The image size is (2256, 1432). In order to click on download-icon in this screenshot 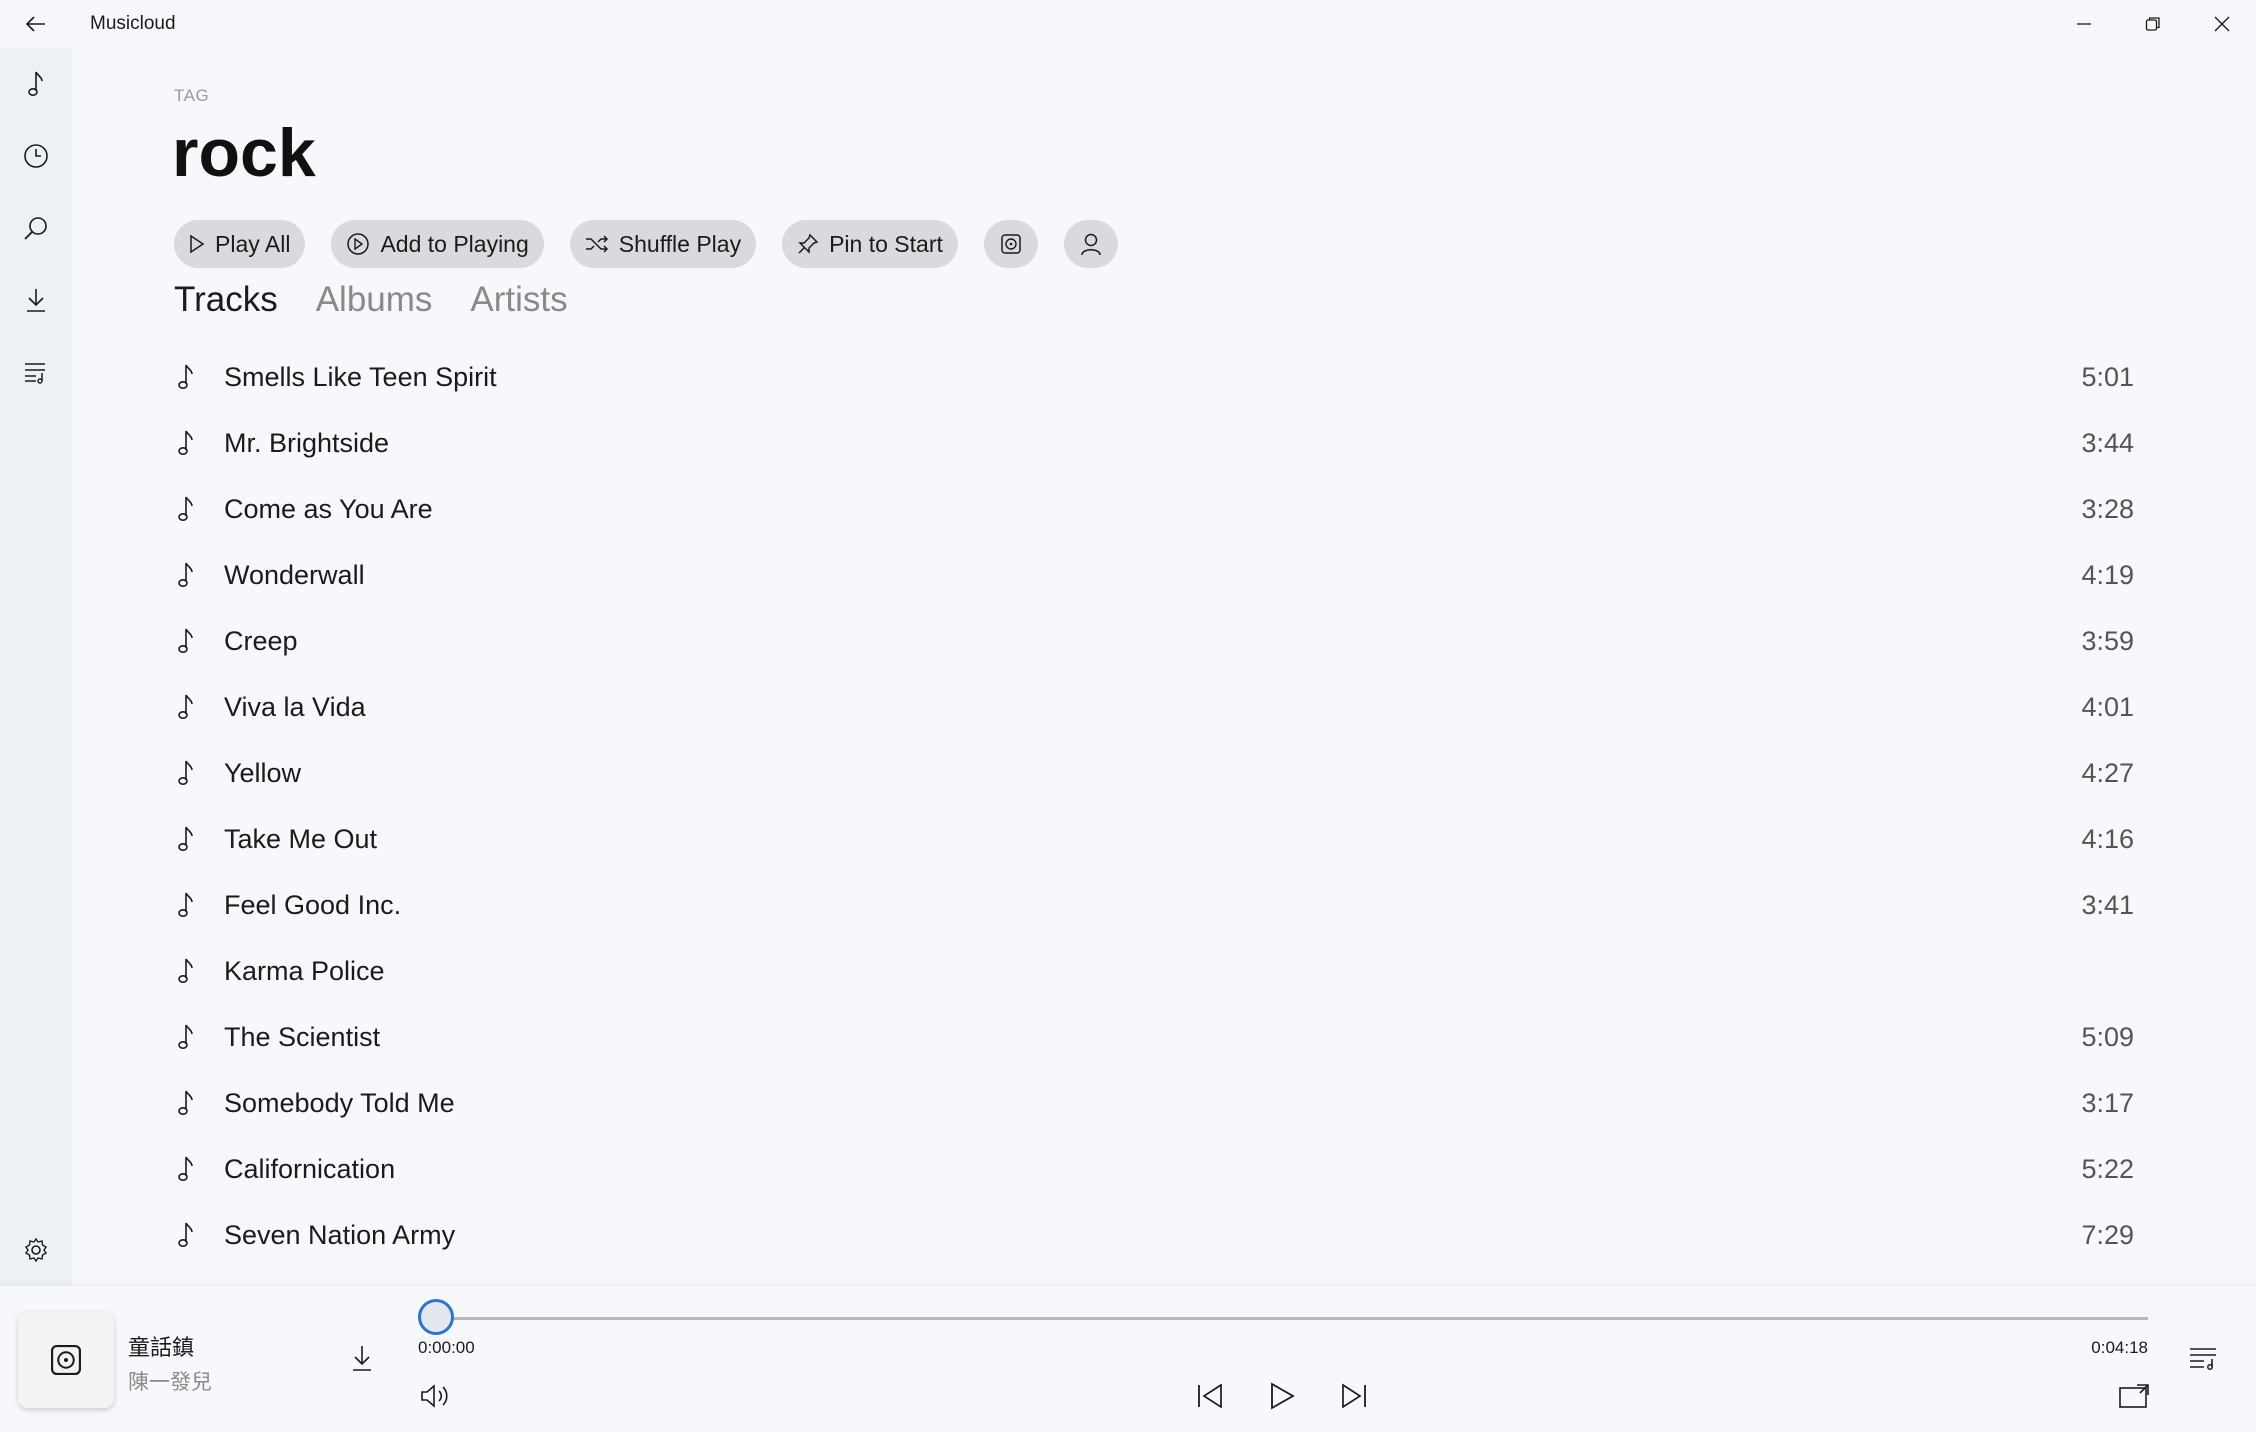, I will do `click(36, 300)`.